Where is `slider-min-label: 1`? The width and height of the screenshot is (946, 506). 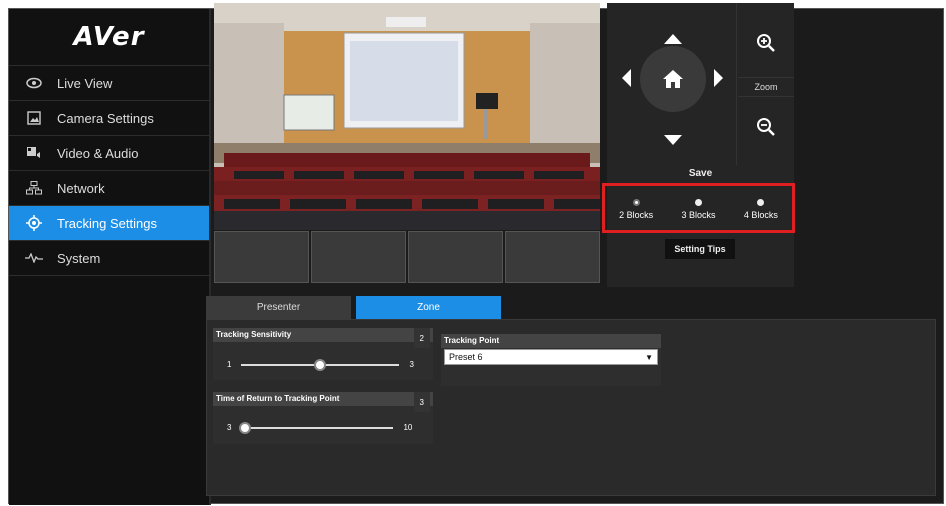
slider-min-label: 1 is located at coordinates (229, 364).